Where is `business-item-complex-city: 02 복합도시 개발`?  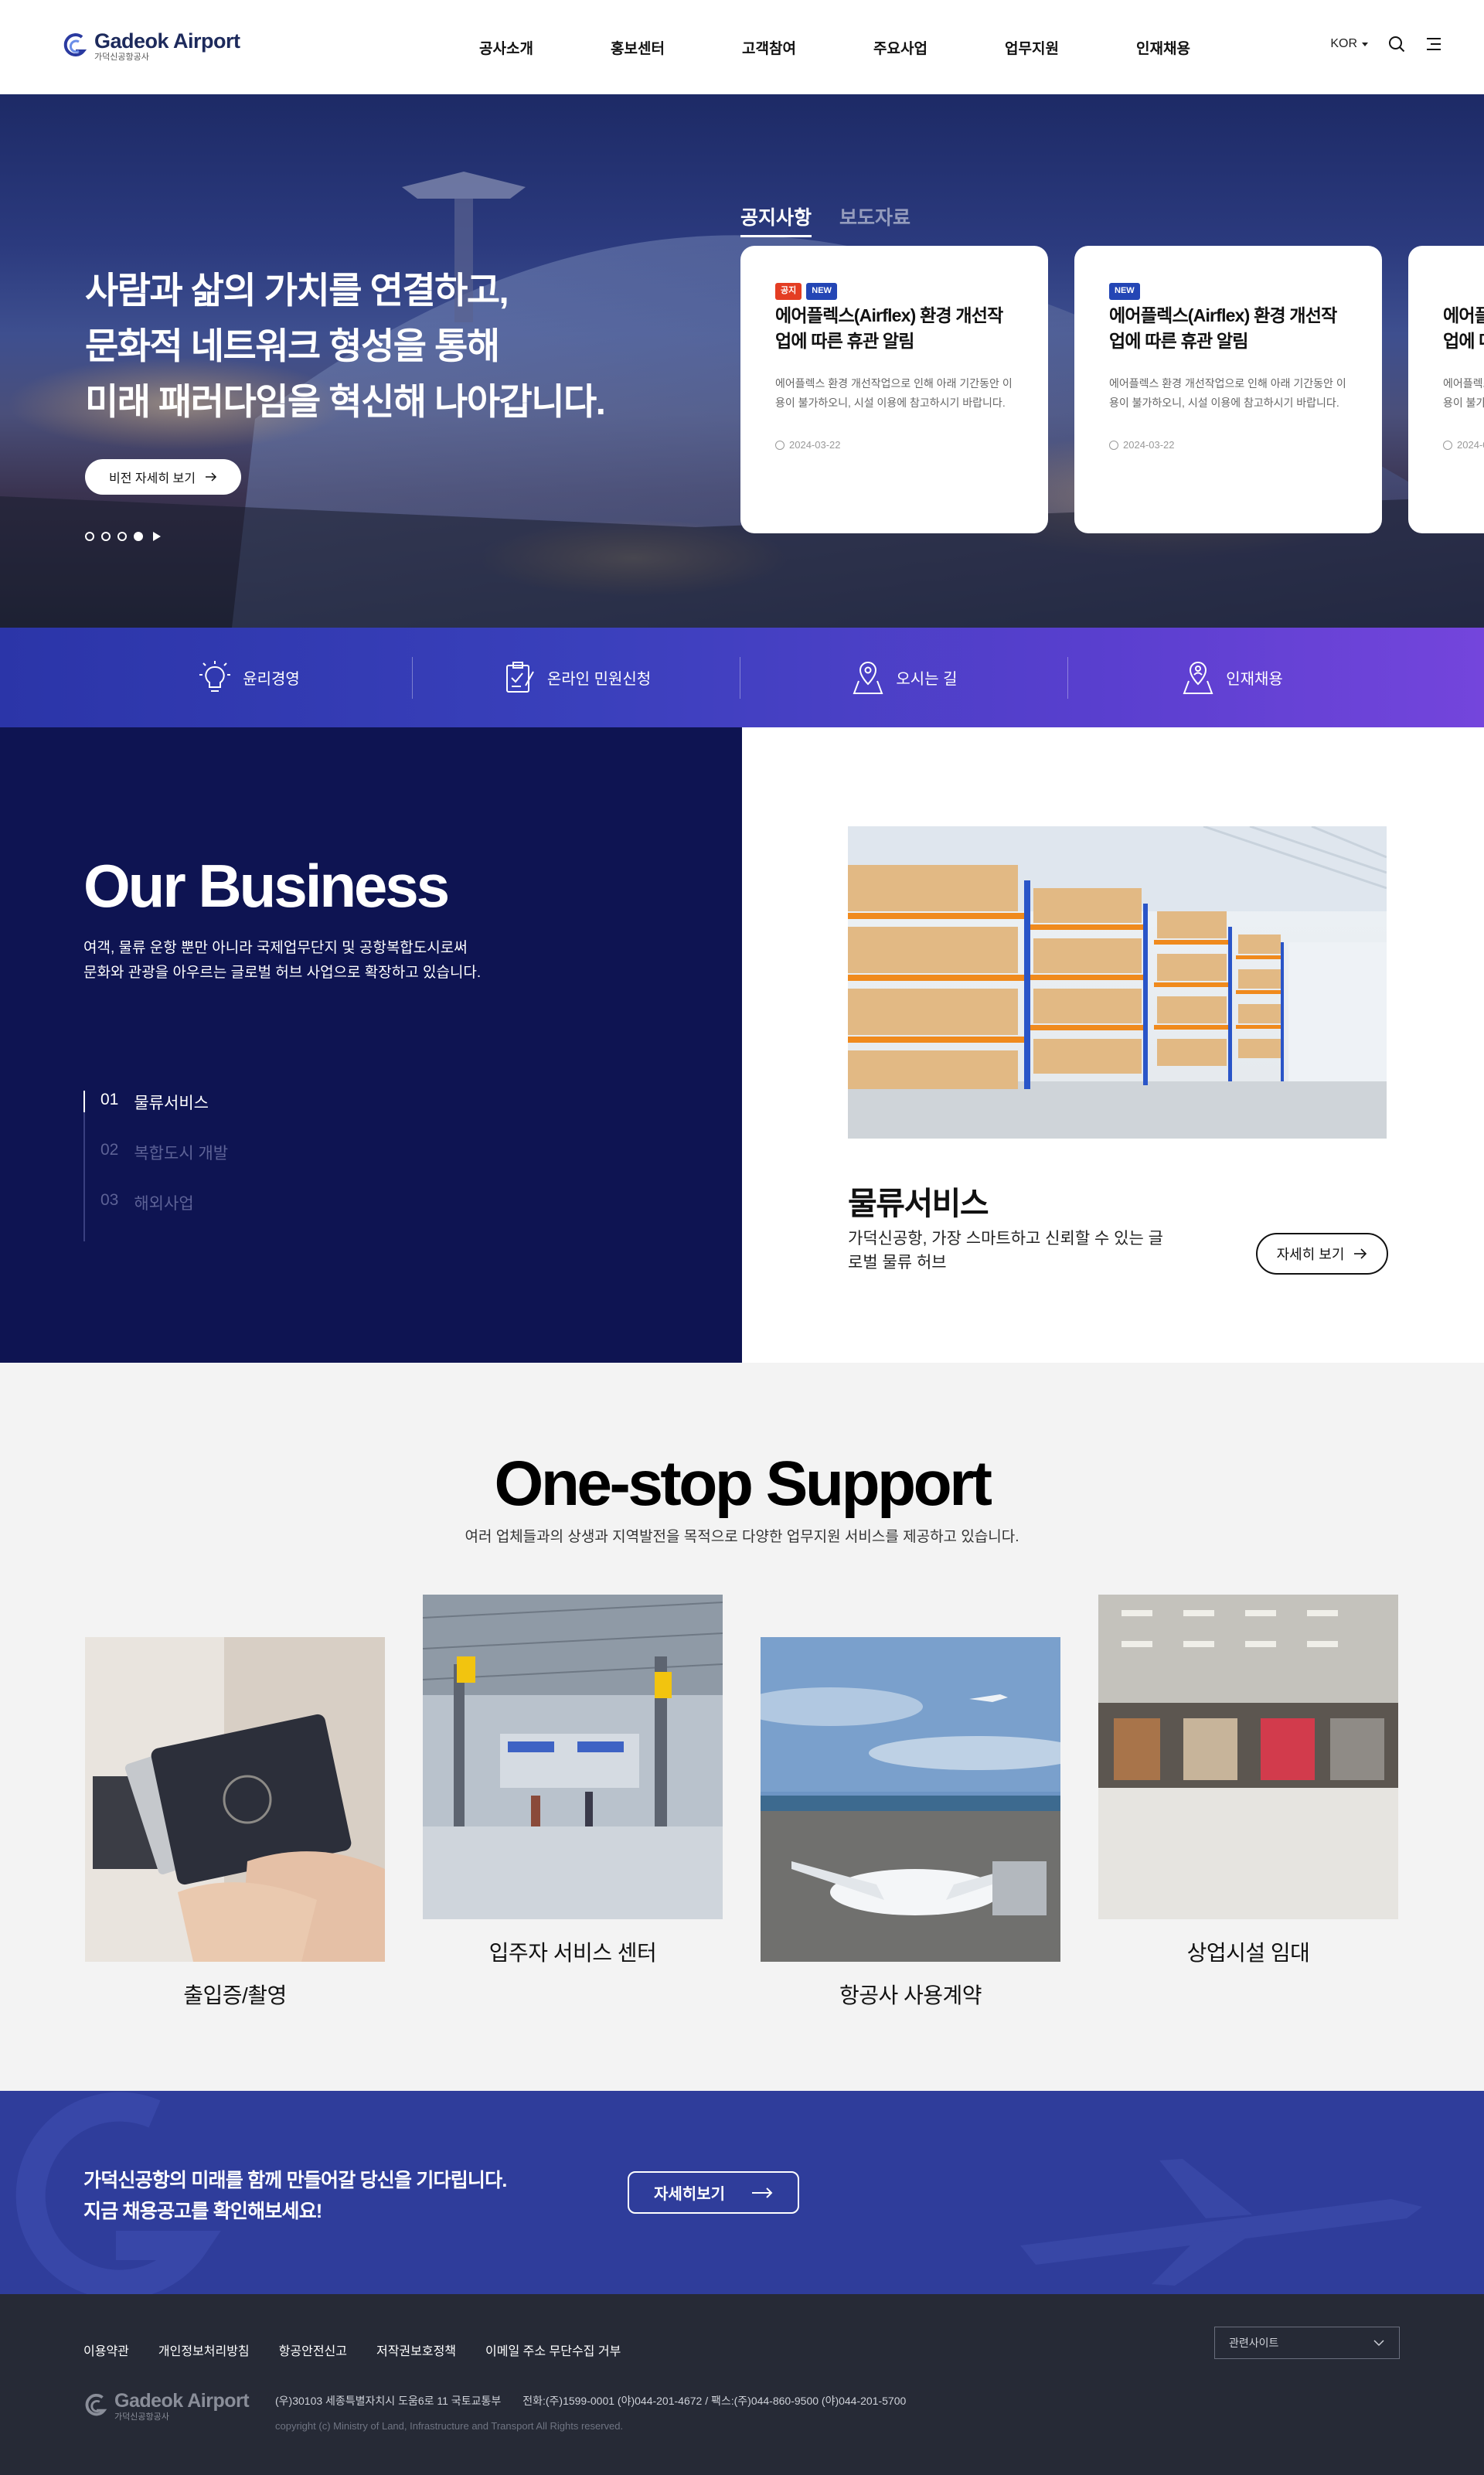
business-item-complex-city: 02 복합도시 개발 is located at coordinates (156, 1166).